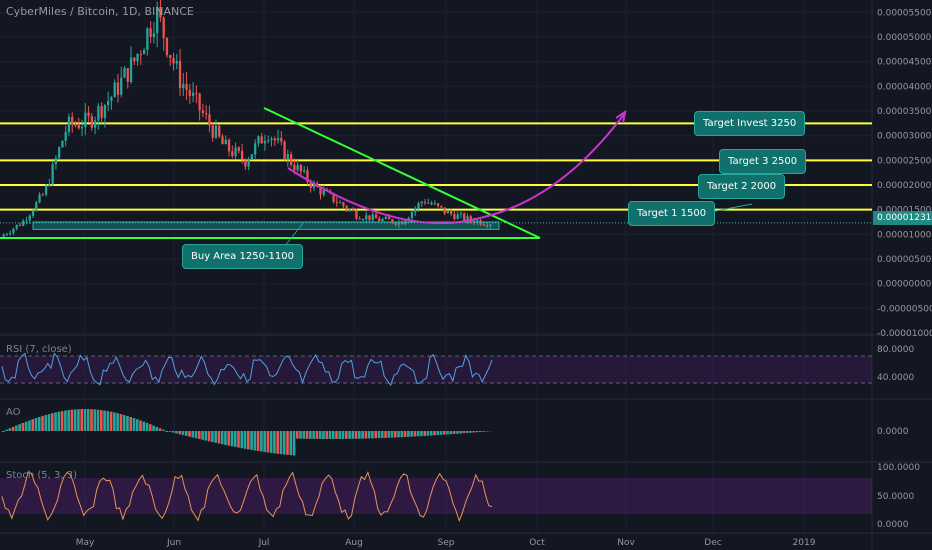 Image resolution: width=932 pixels, height=550 pixels. What do you see at coordinates (904, 260) in the screenshot?
I see `price-tick-label: 0.00000500` at bounding box center [904, 260].